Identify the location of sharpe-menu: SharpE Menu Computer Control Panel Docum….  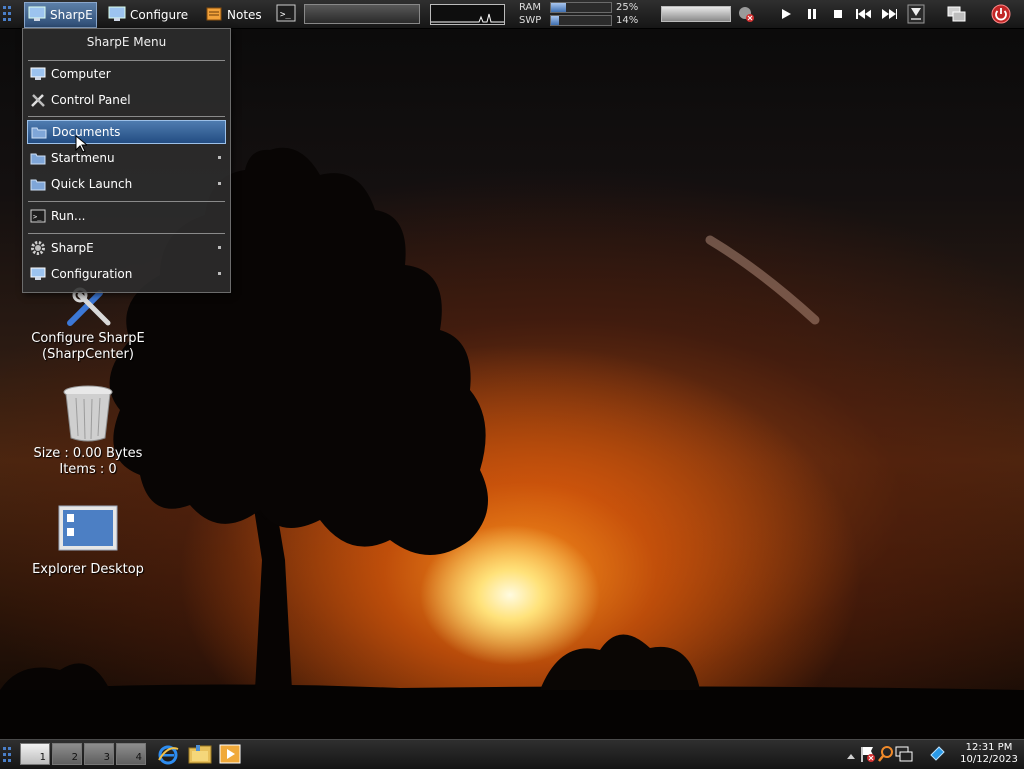
(126, 160).